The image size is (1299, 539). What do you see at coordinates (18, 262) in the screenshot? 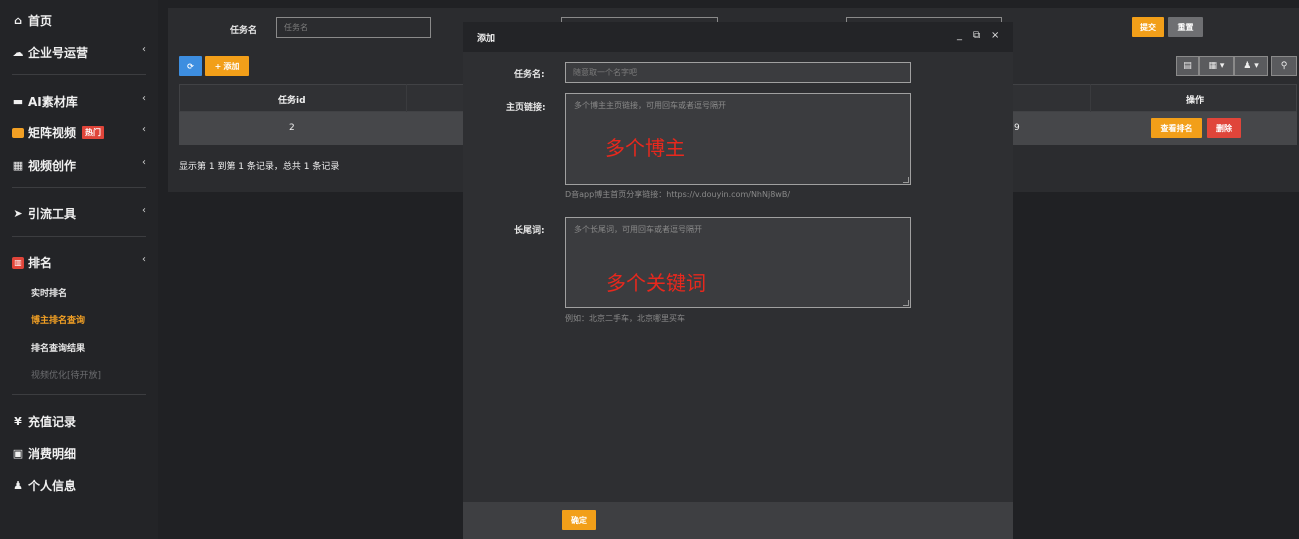
I see `chart-icon: ▥` at bounding box center [18, 262].